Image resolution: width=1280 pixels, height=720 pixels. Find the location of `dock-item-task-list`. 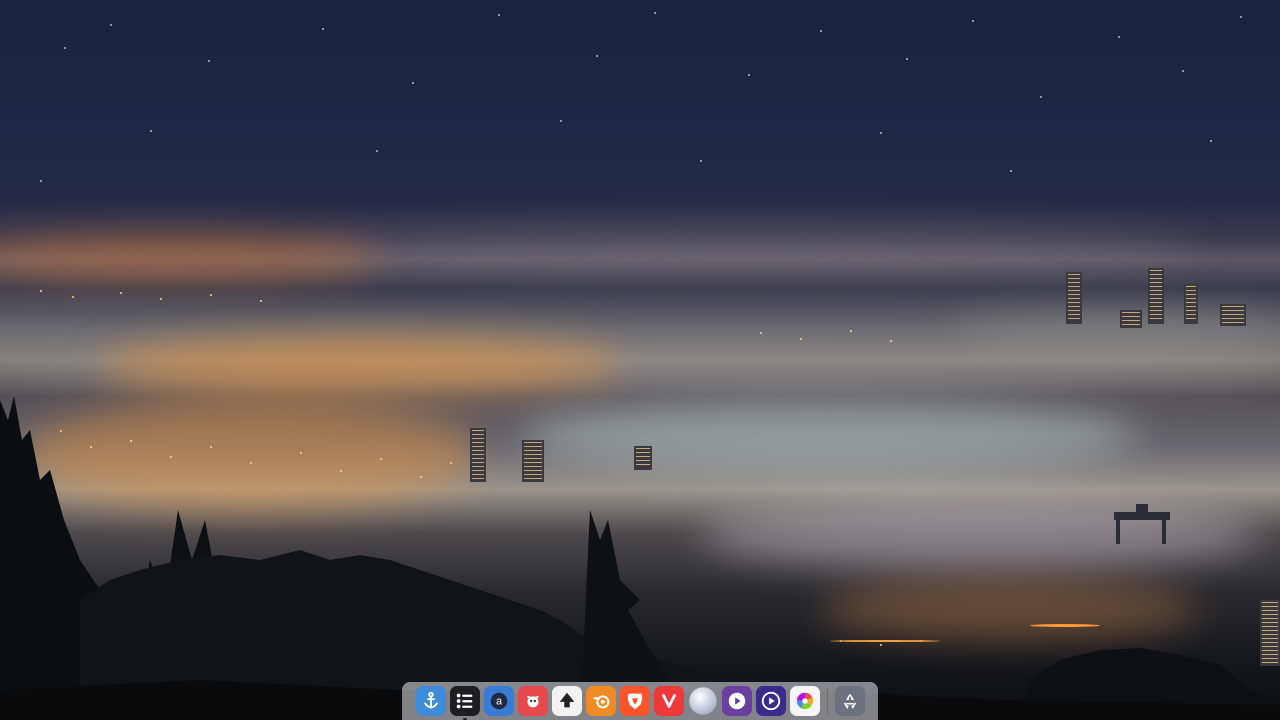

dock-item-task-list is located at coordinates (464, 703).